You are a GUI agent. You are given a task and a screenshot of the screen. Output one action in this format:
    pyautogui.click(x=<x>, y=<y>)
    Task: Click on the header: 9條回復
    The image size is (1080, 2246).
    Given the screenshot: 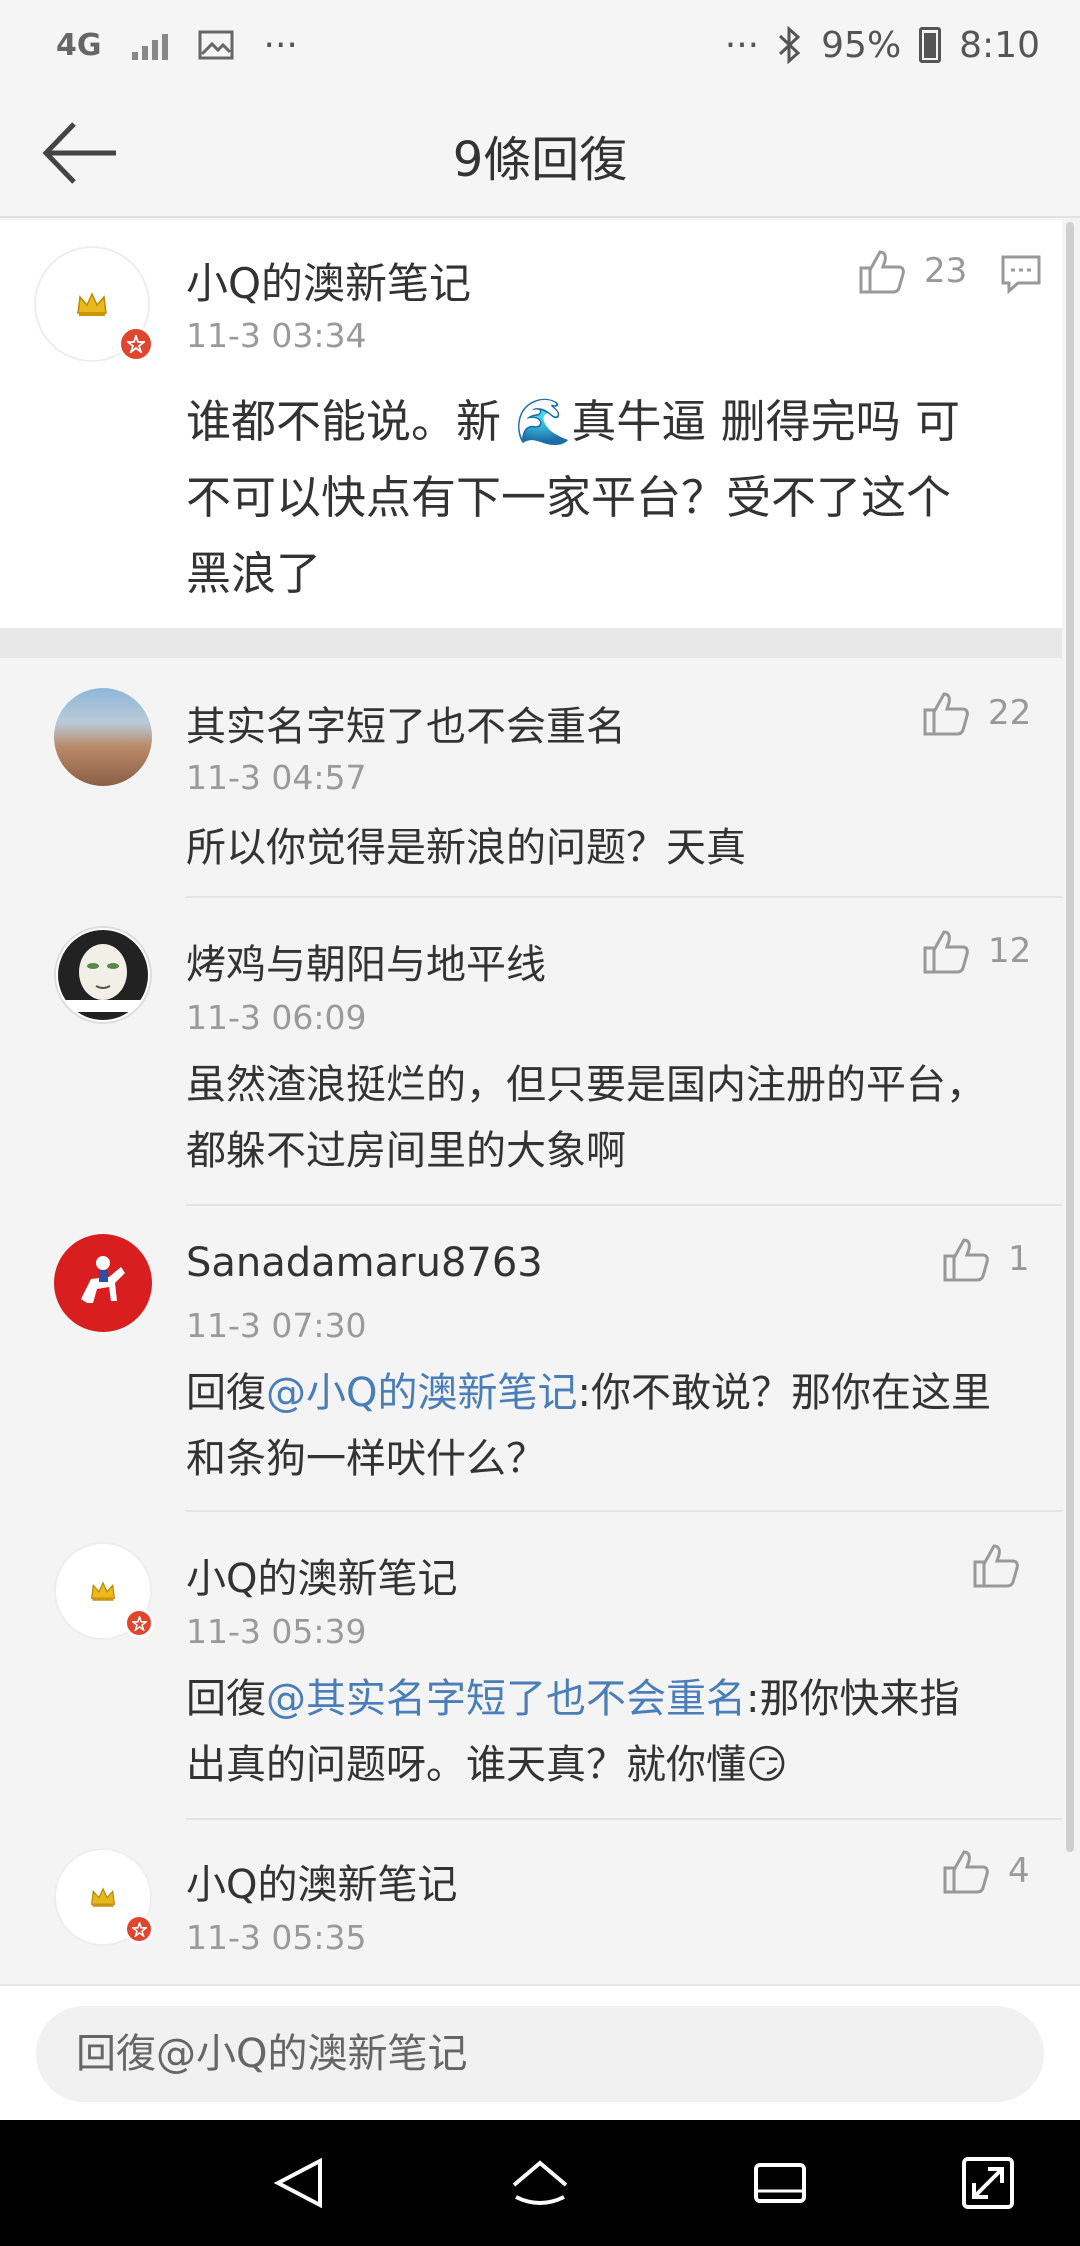 What is the action you would take?
    pyautogui.click(x=540, y=154)
    